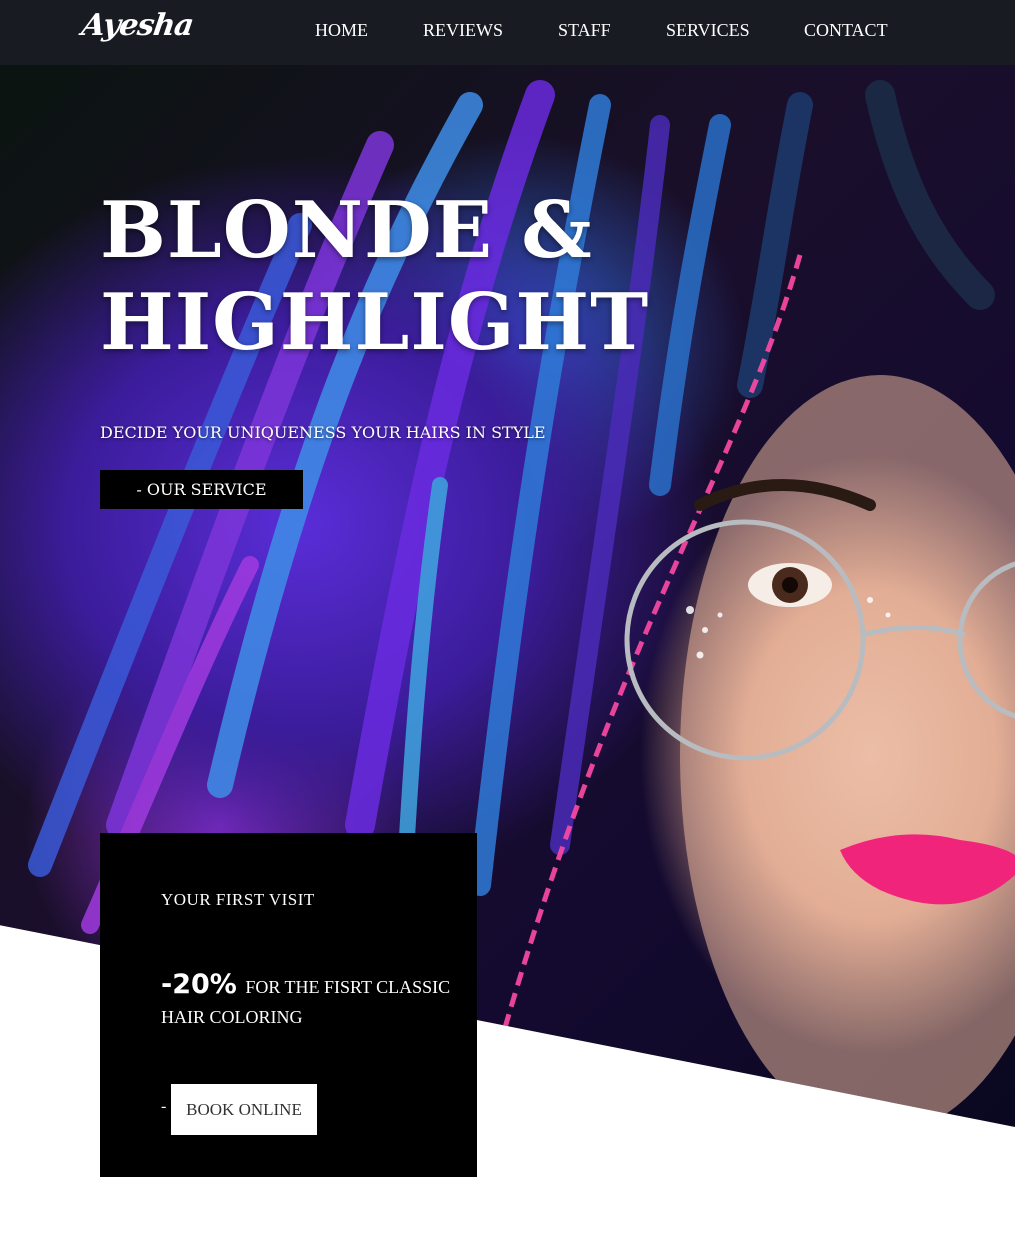  I want to click on offer-discount: -20%, so click(199, 984).